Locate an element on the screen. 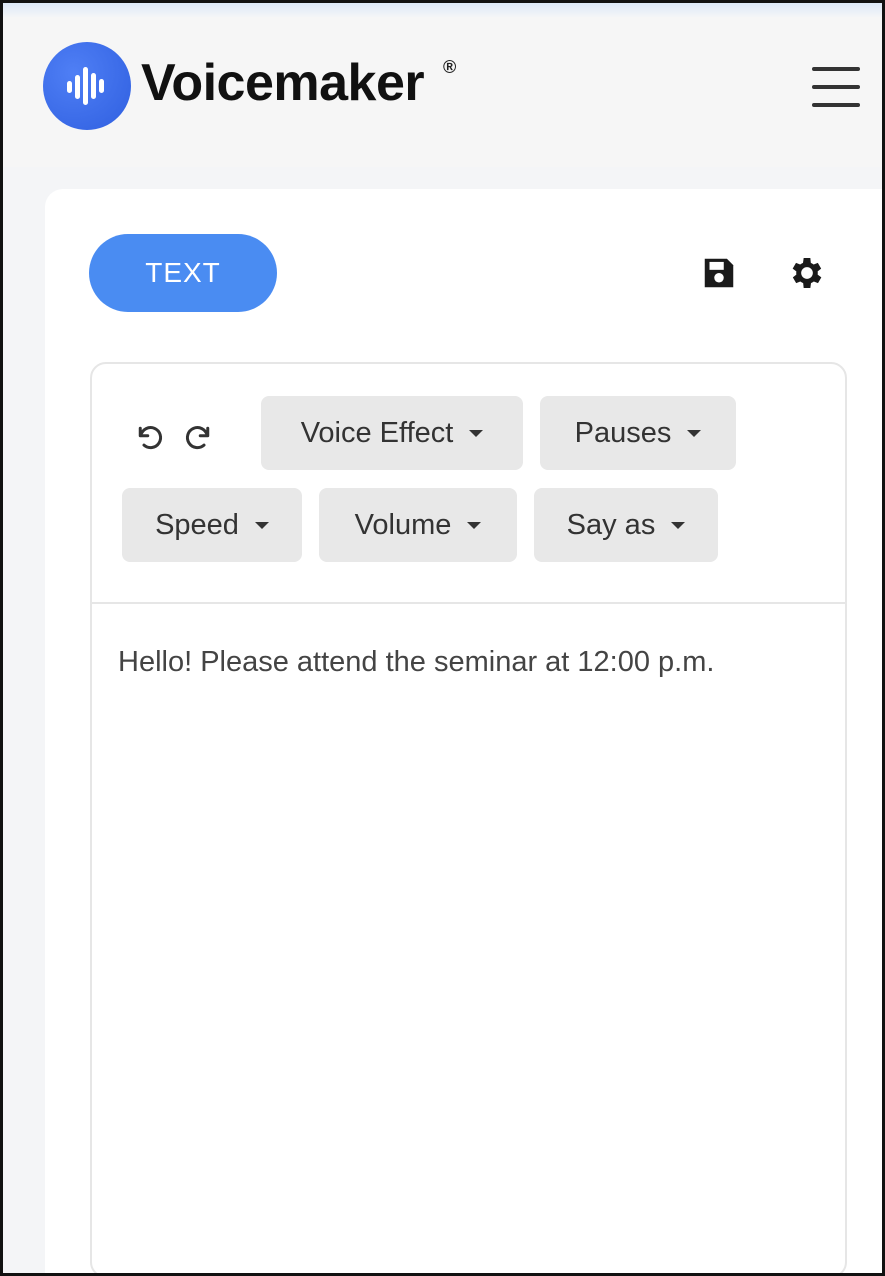 This screenshot has height=1276, width=885. registered-mark: ® is located at coordinates (450, 67).